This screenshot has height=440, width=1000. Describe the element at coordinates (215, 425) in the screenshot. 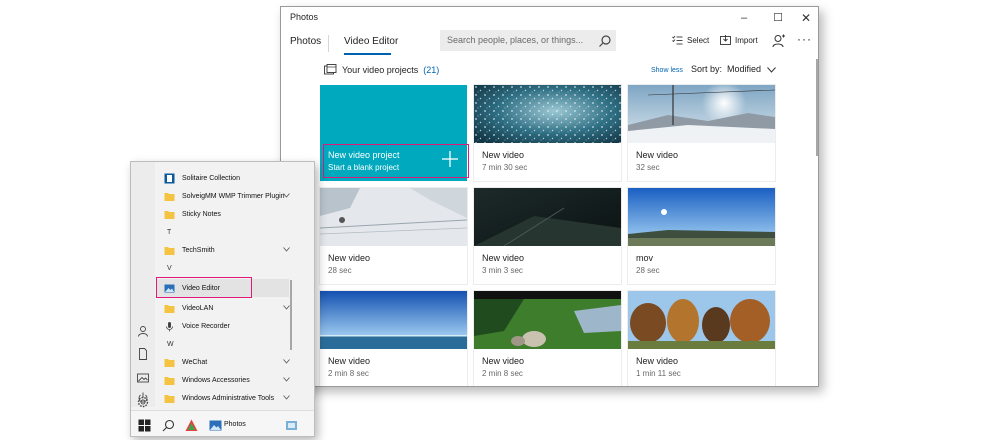

I see `photos-app-icon` at that location.